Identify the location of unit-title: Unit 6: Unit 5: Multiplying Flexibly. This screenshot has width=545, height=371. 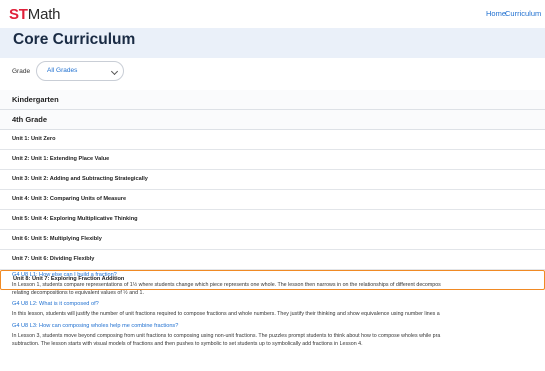
(57, 239).